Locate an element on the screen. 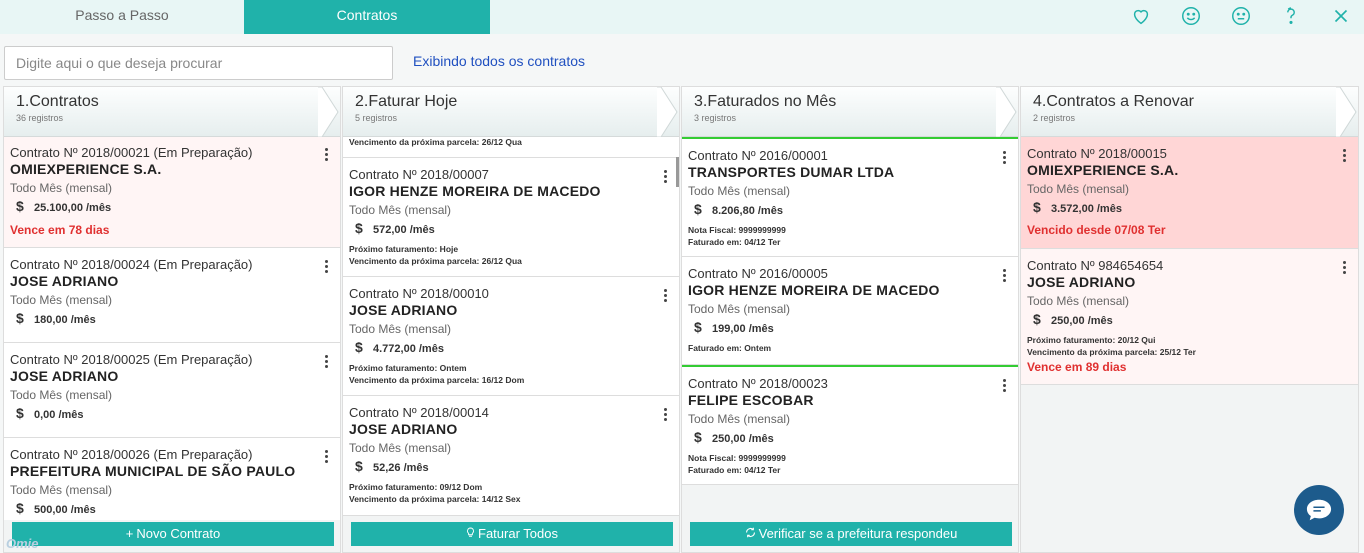 The height and width of the screenshot is (553, 1364). column-header: 2.Faturar Hoje 5 registros is located at coordinates (511, 112).